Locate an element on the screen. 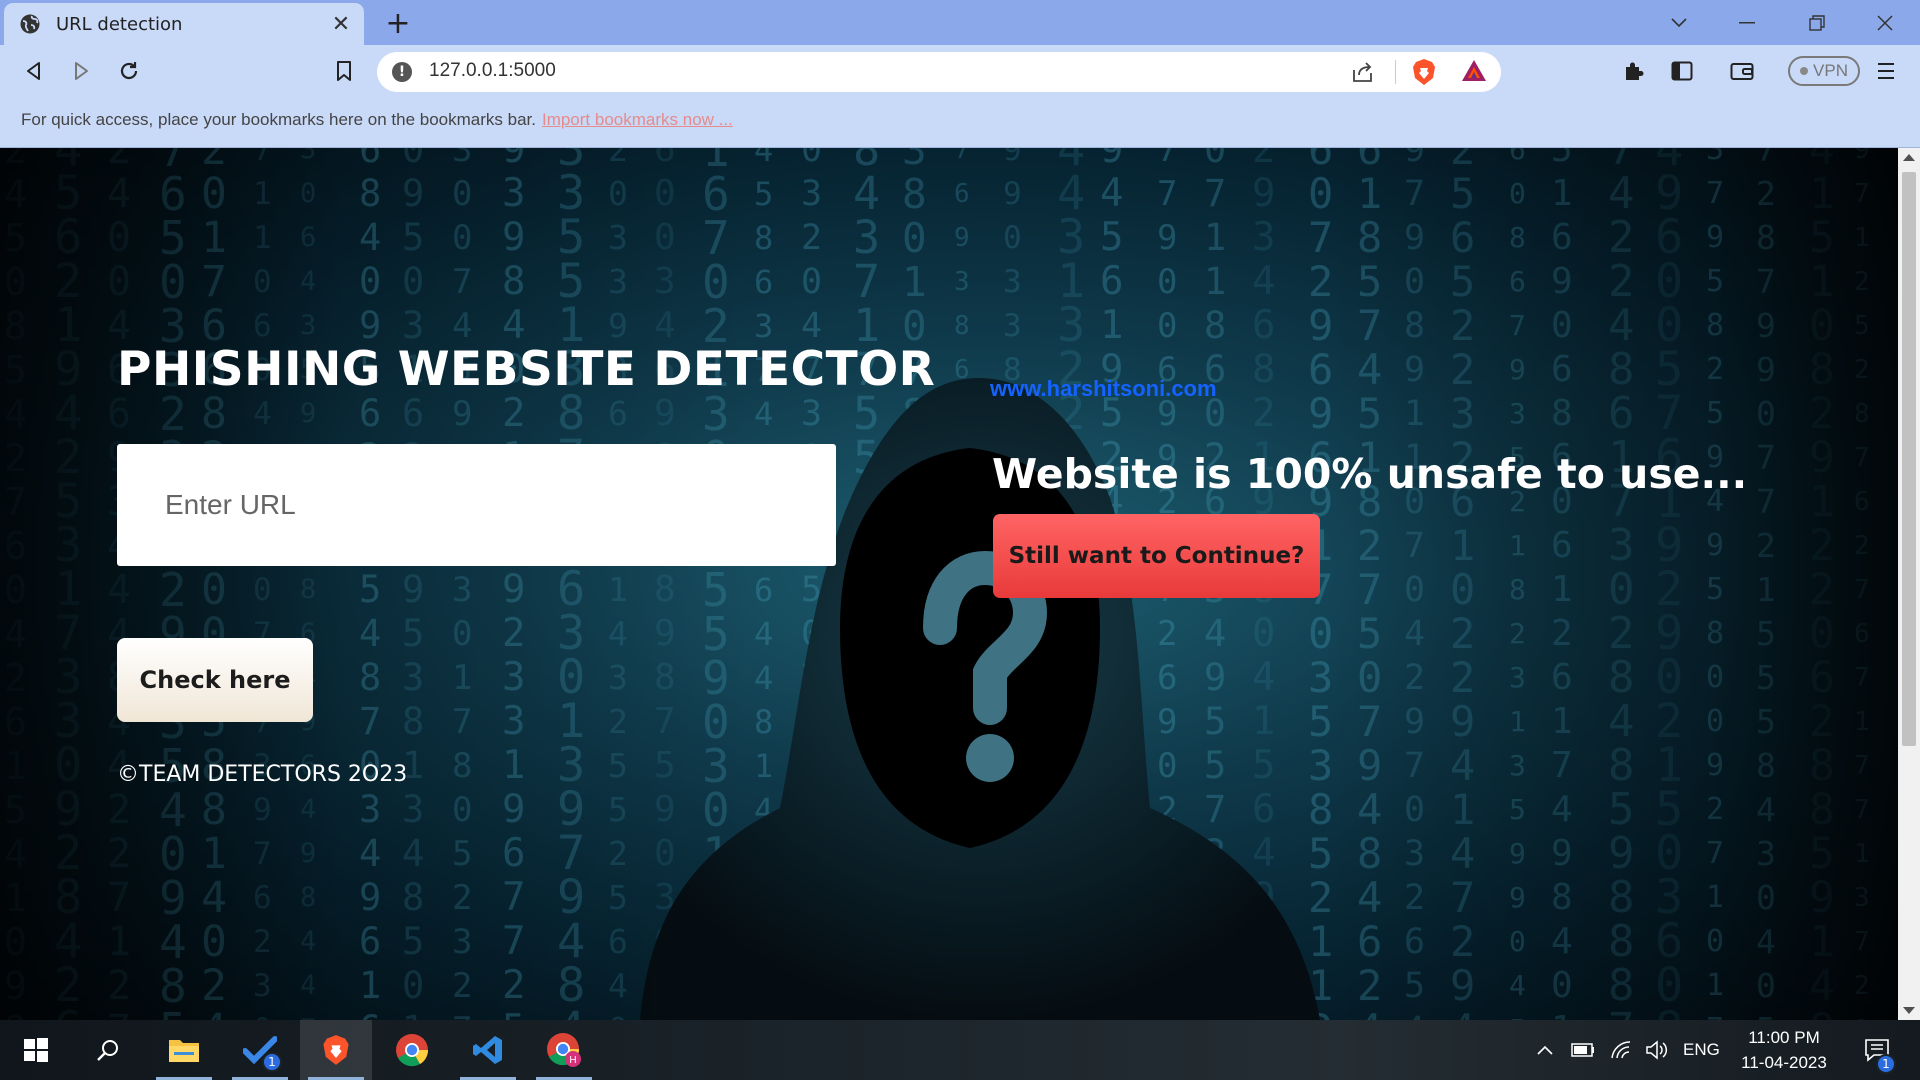 This screenshot has height=1080, width=1920. page-scrollbar is located at coordinates (1909, 584).